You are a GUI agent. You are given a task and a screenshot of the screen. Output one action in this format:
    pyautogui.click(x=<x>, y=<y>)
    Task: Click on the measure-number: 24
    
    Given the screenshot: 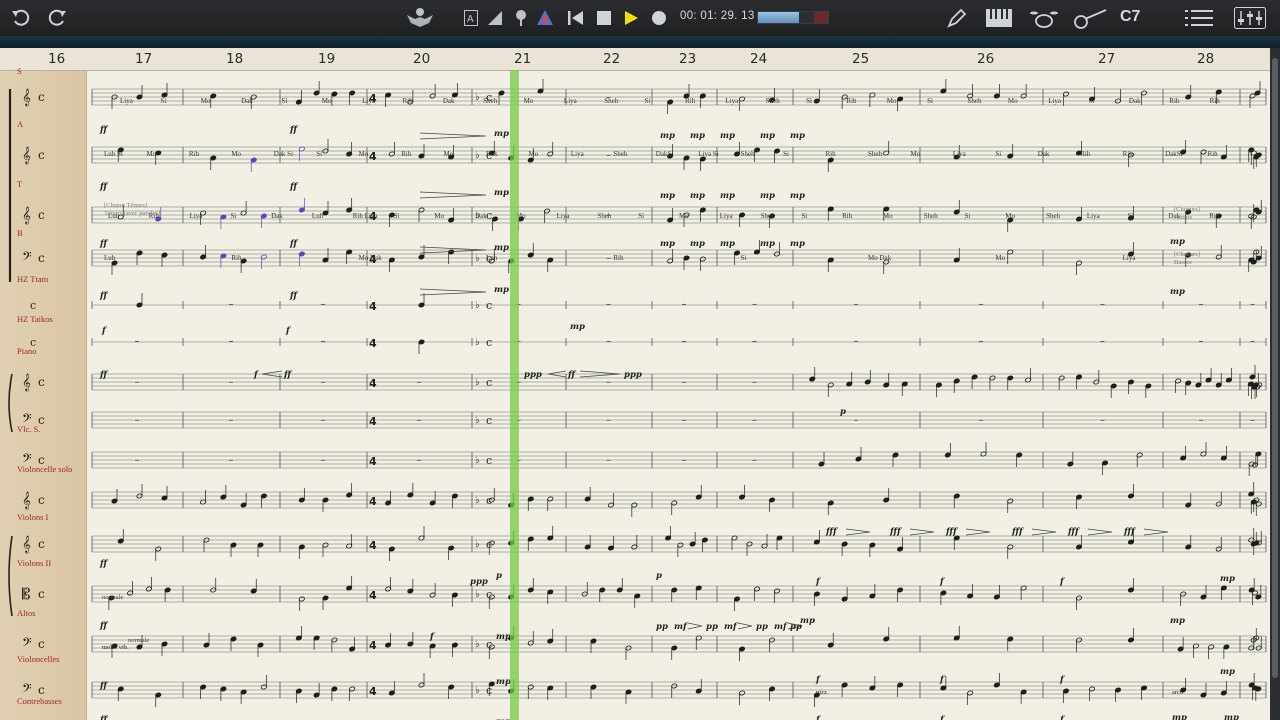 What is the action you would take?
    pyautogui.click(x=758, y=59)
    